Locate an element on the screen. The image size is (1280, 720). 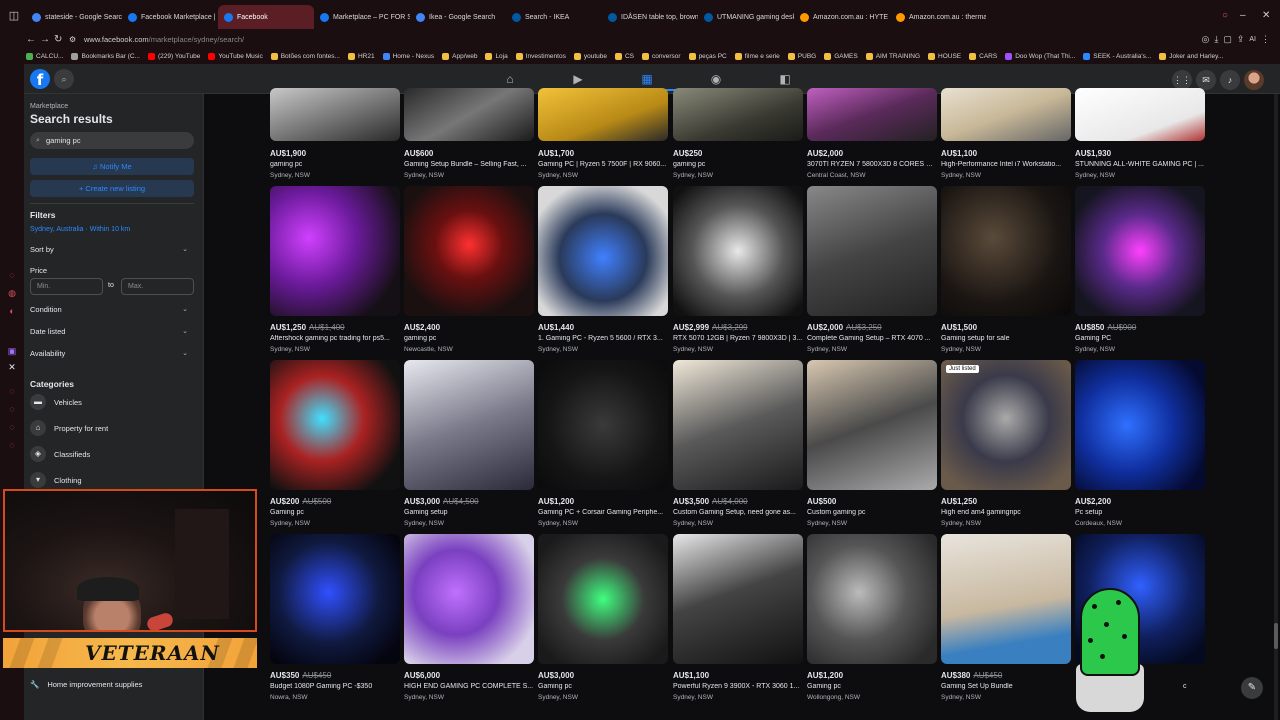
ai-icon: AI is located at coordinates (1252, 39).